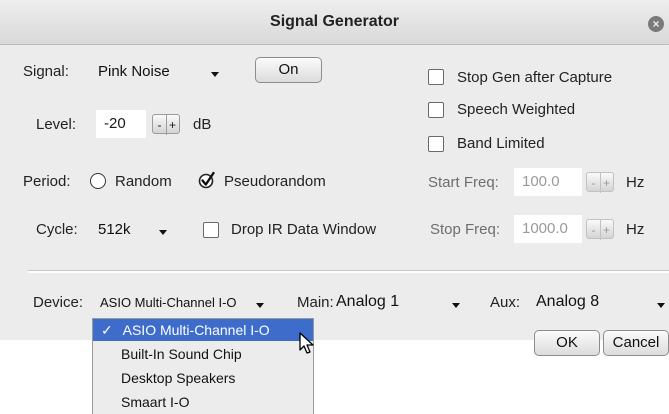  I want to click on aux-value: Analog 8, so click(568, 301).